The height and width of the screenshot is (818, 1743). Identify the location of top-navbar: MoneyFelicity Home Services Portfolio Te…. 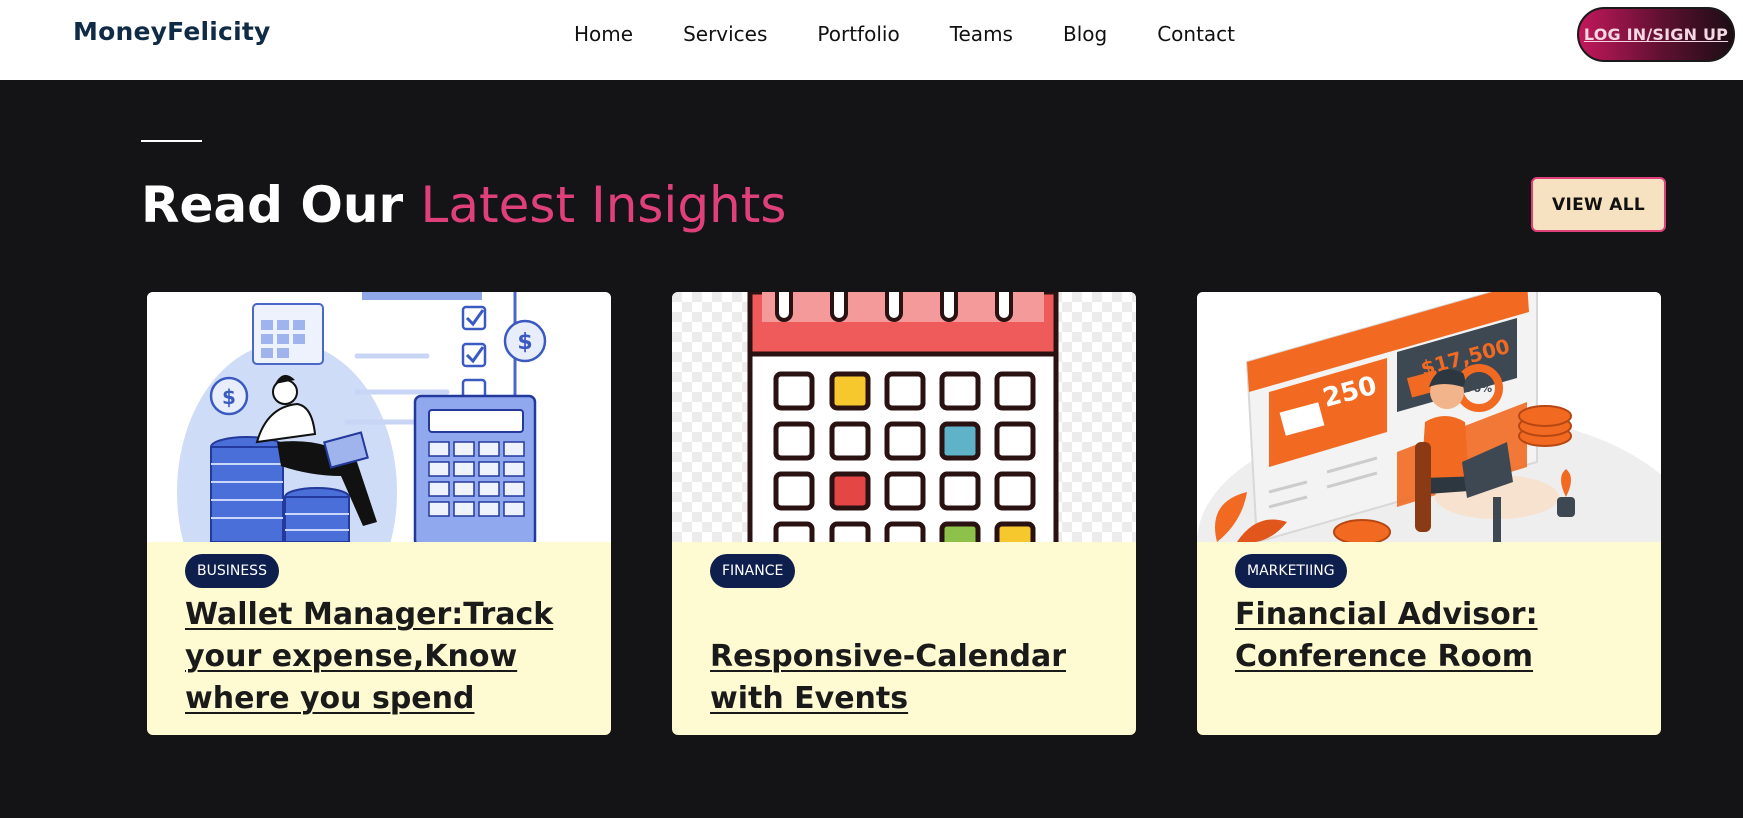
(871, 40).